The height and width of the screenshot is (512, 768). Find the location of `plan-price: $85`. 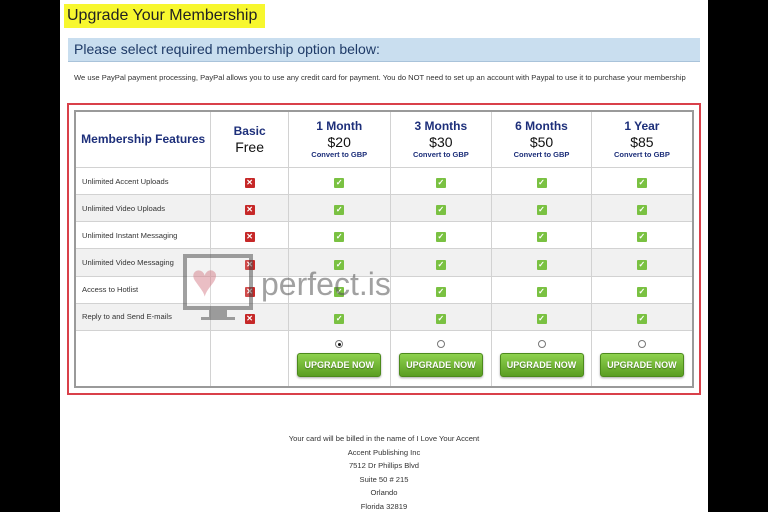

plan-price: $85 is located at coordinates (642, 141).